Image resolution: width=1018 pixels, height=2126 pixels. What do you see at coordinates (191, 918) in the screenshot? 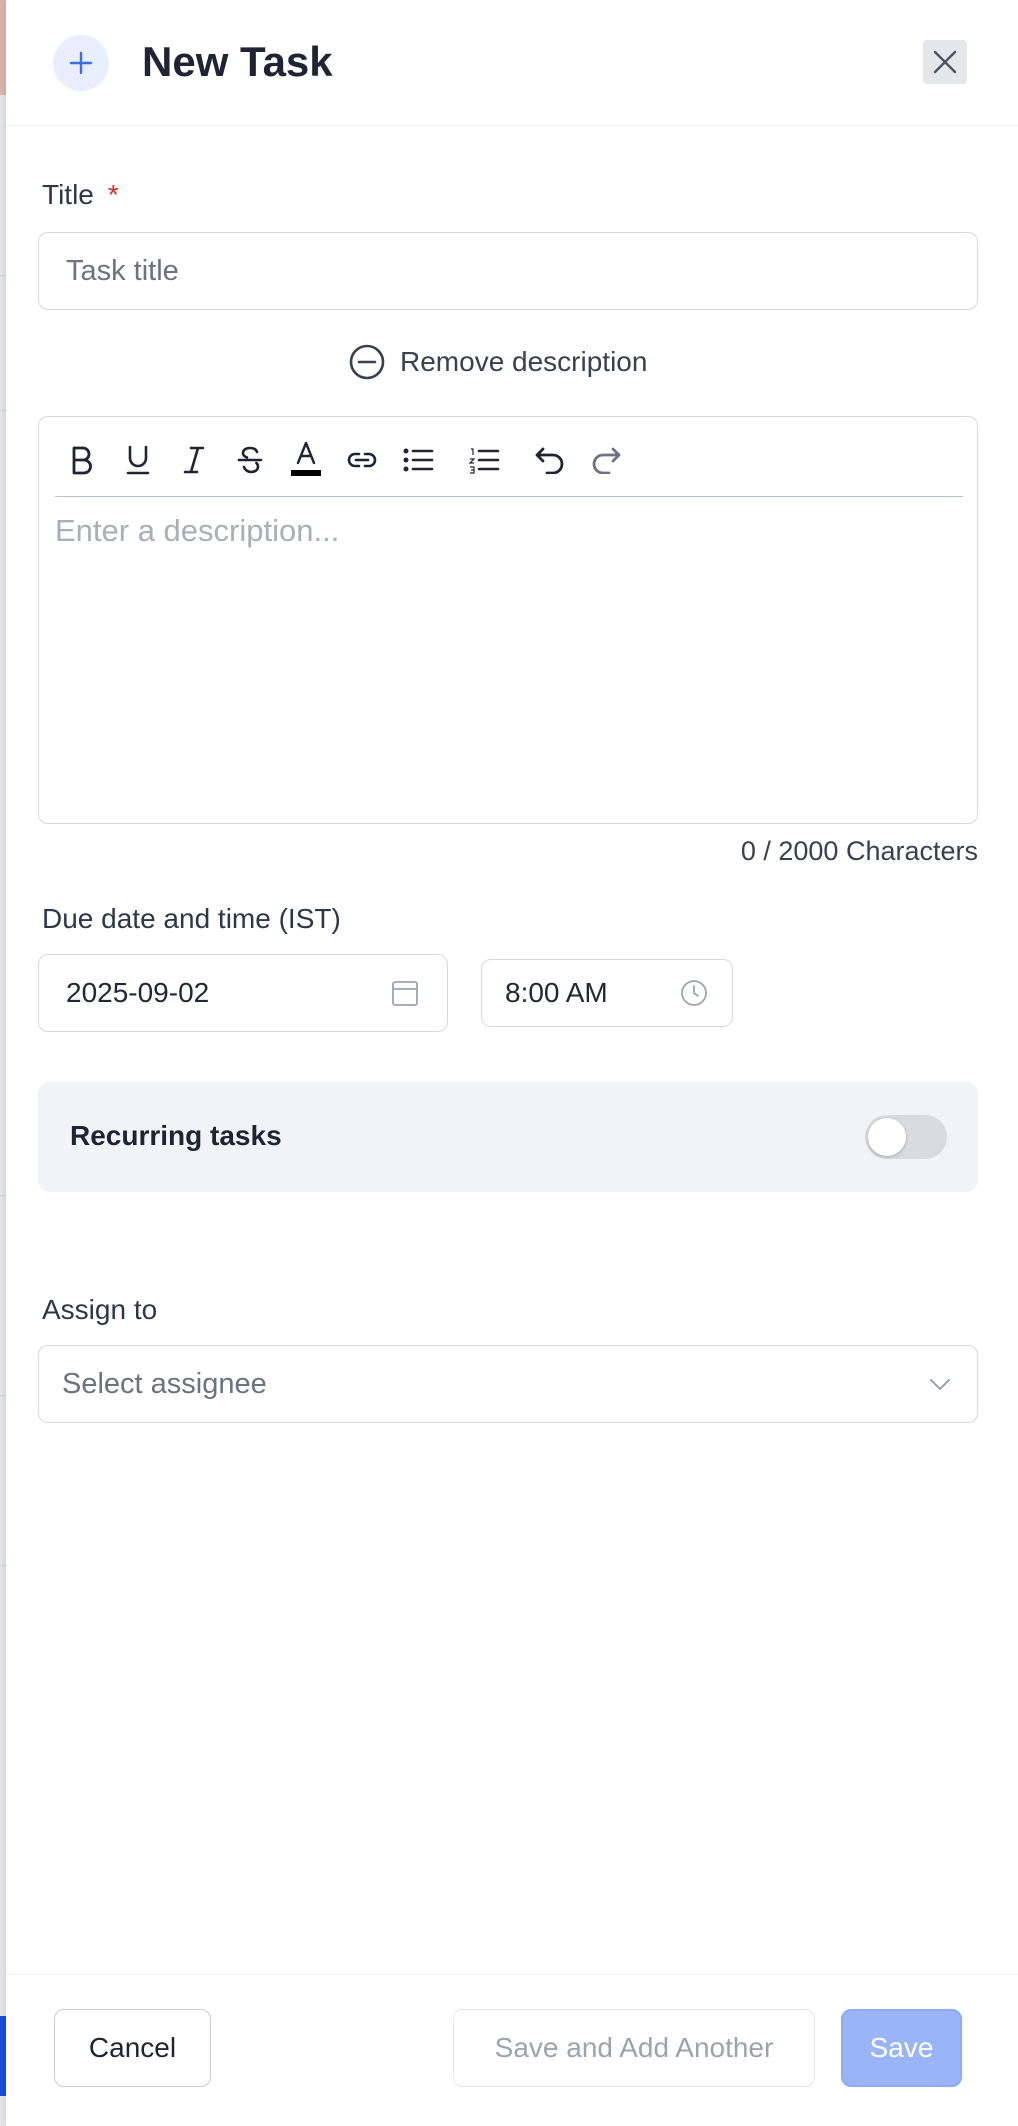
I see `due-date-label: Due date and time (IST)` at bounding box center [191, 918].